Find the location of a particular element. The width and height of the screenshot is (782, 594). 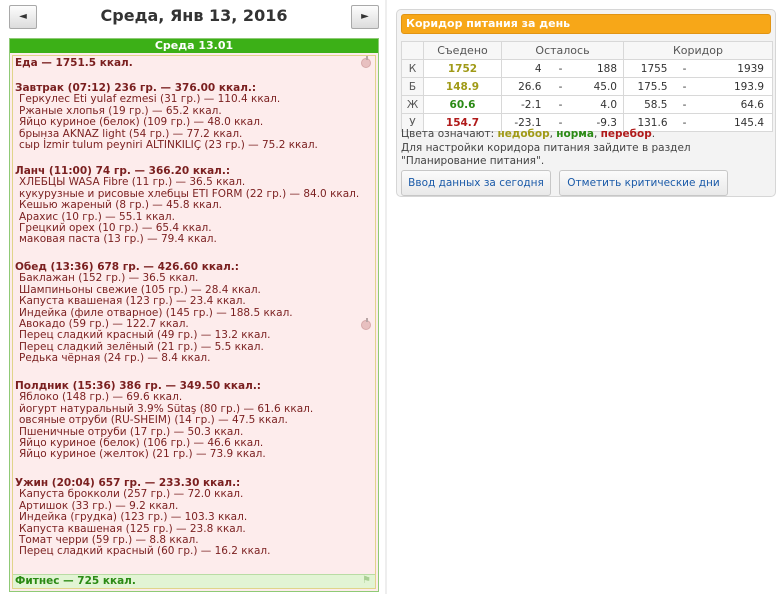

legend-suffix: . is located at coordinates (653, 134).